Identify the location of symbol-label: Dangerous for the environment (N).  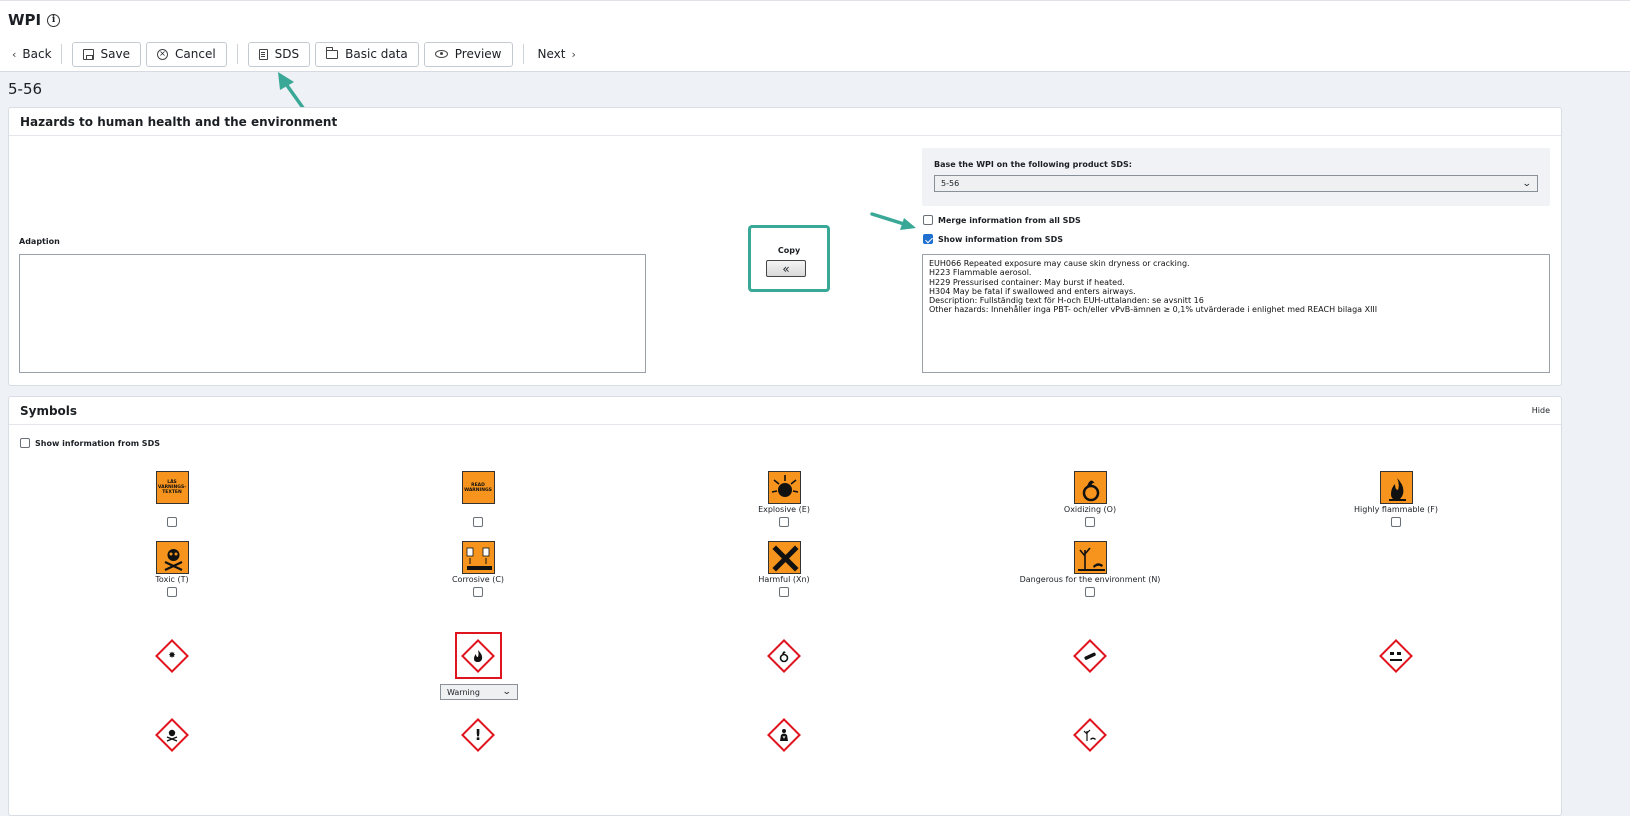
(1090, 579).